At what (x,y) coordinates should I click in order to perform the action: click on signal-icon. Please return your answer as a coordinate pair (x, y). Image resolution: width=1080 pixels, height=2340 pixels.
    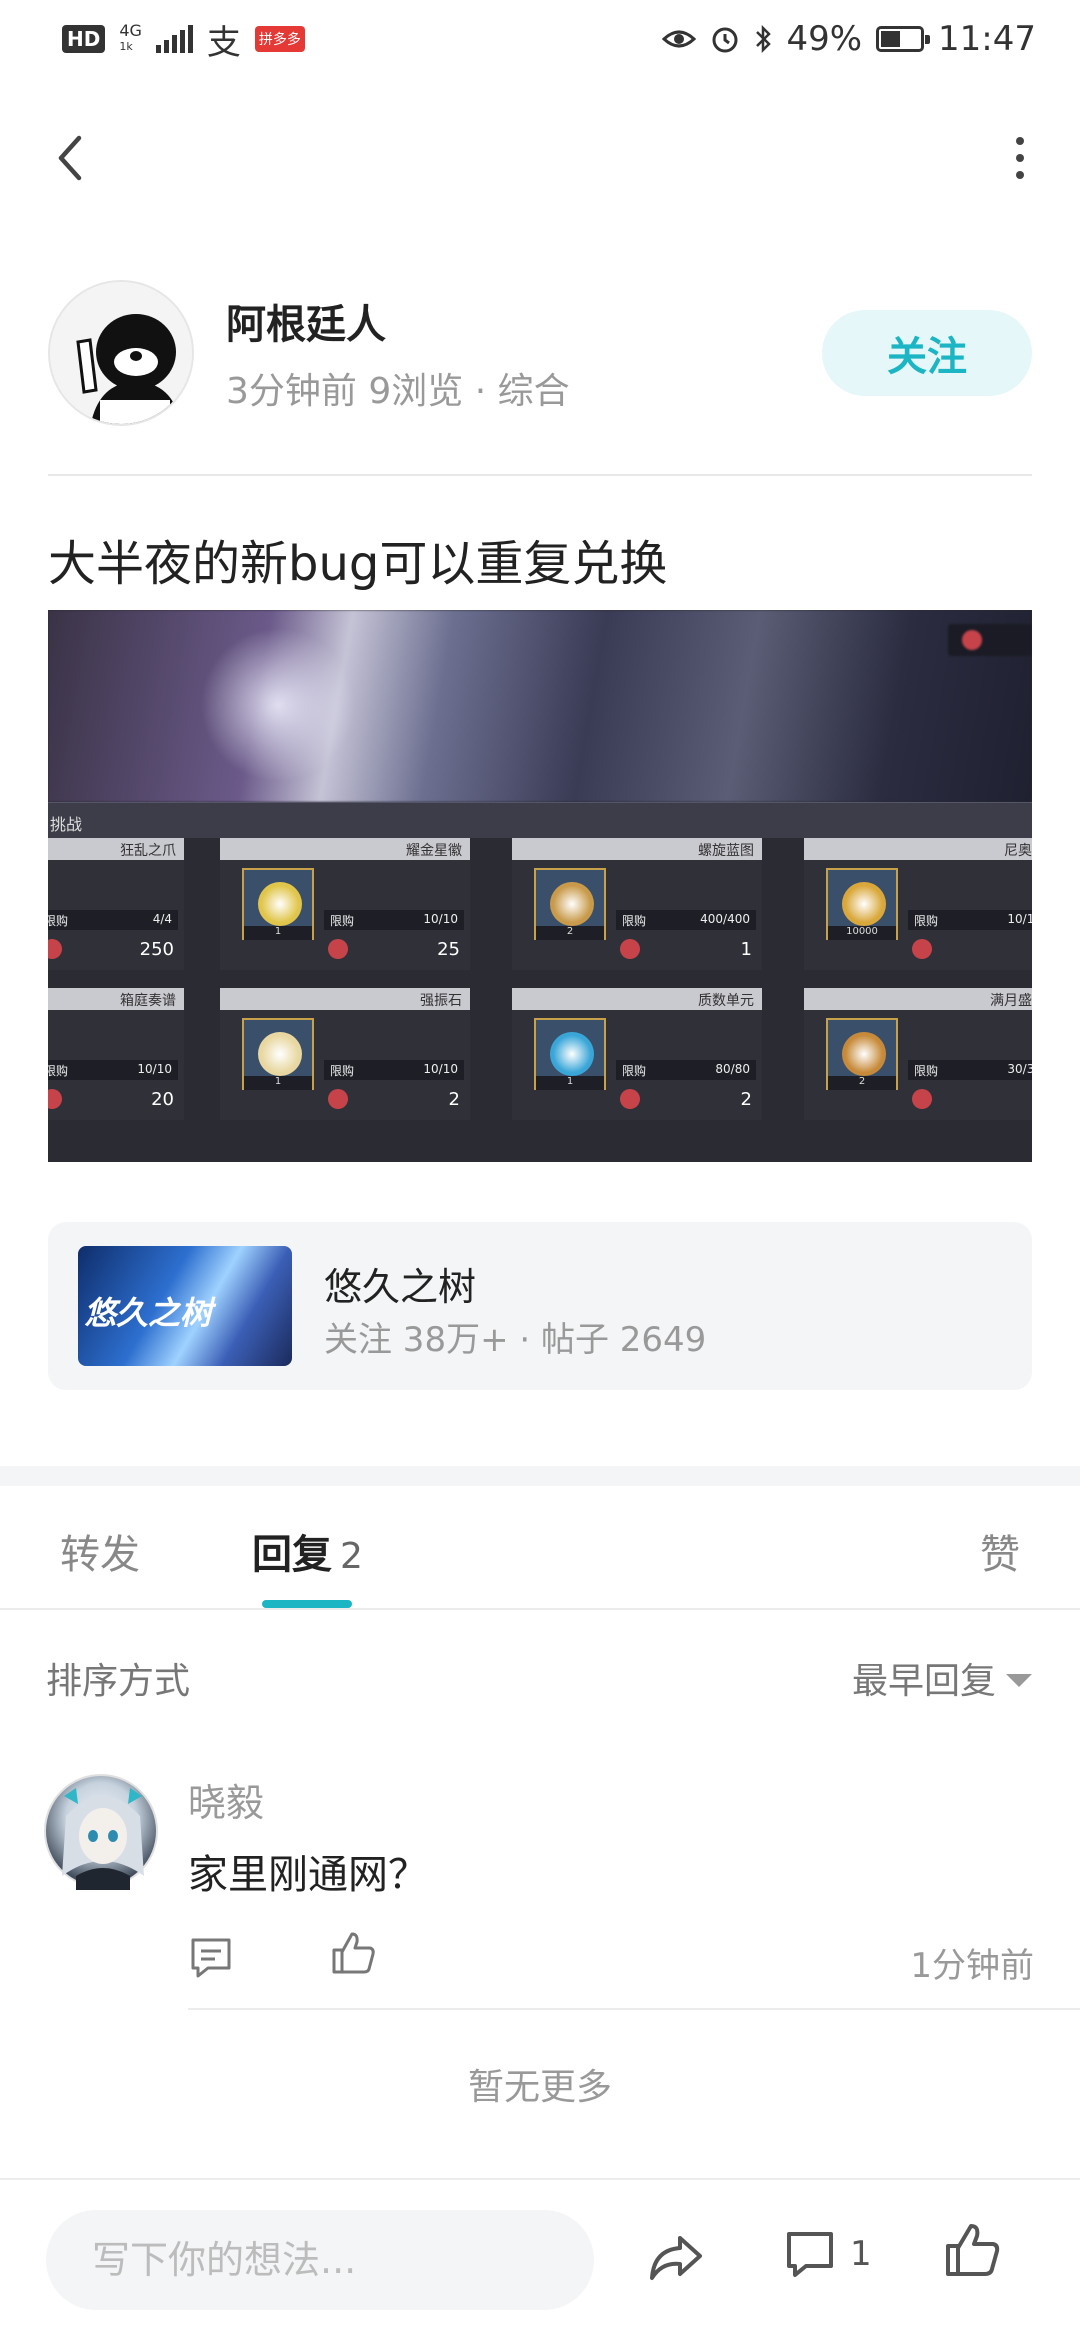
    Looking at the image, I should click on (174, 39).